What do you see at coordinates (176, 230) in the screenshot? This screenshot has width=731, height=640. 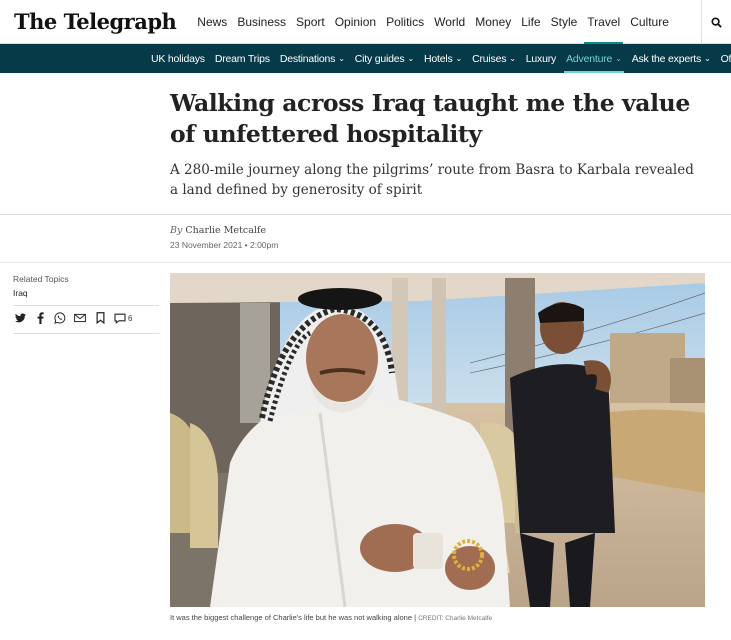 I see `byline-prefix: By` at bounding box center [176, 230].